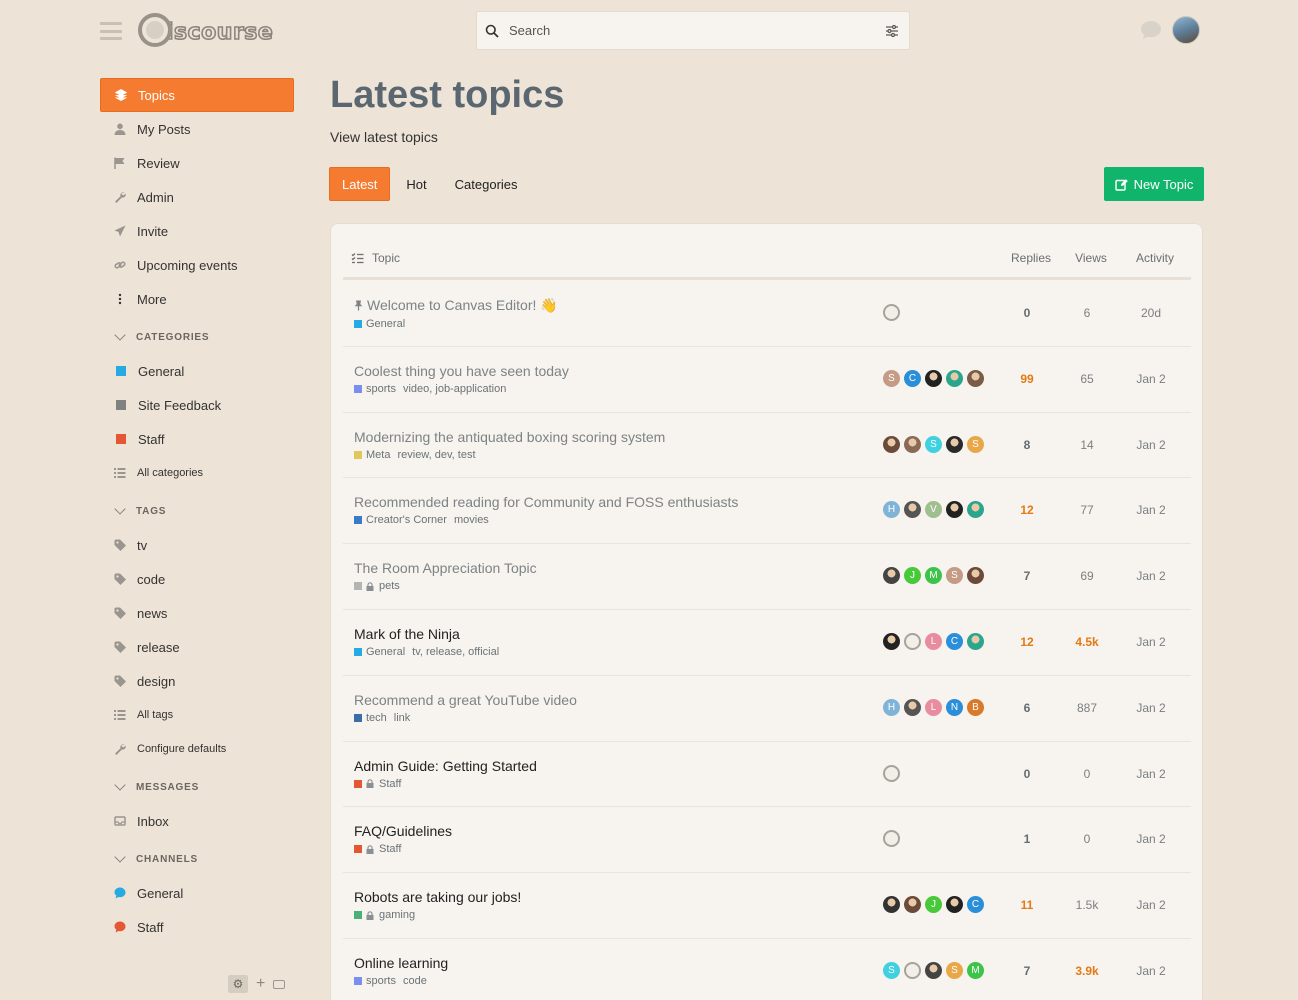 The width and height of the screenshot is (1298, 1000). I want to click on sidebar-item-my-posts: My Posts, so click(197, 129).